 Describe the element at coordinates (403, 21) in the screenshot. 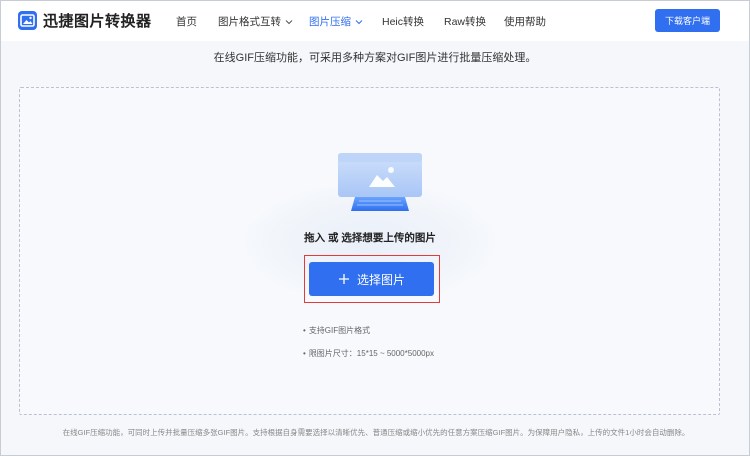

I see `nav-heic-convert: Heic转换` at that location.